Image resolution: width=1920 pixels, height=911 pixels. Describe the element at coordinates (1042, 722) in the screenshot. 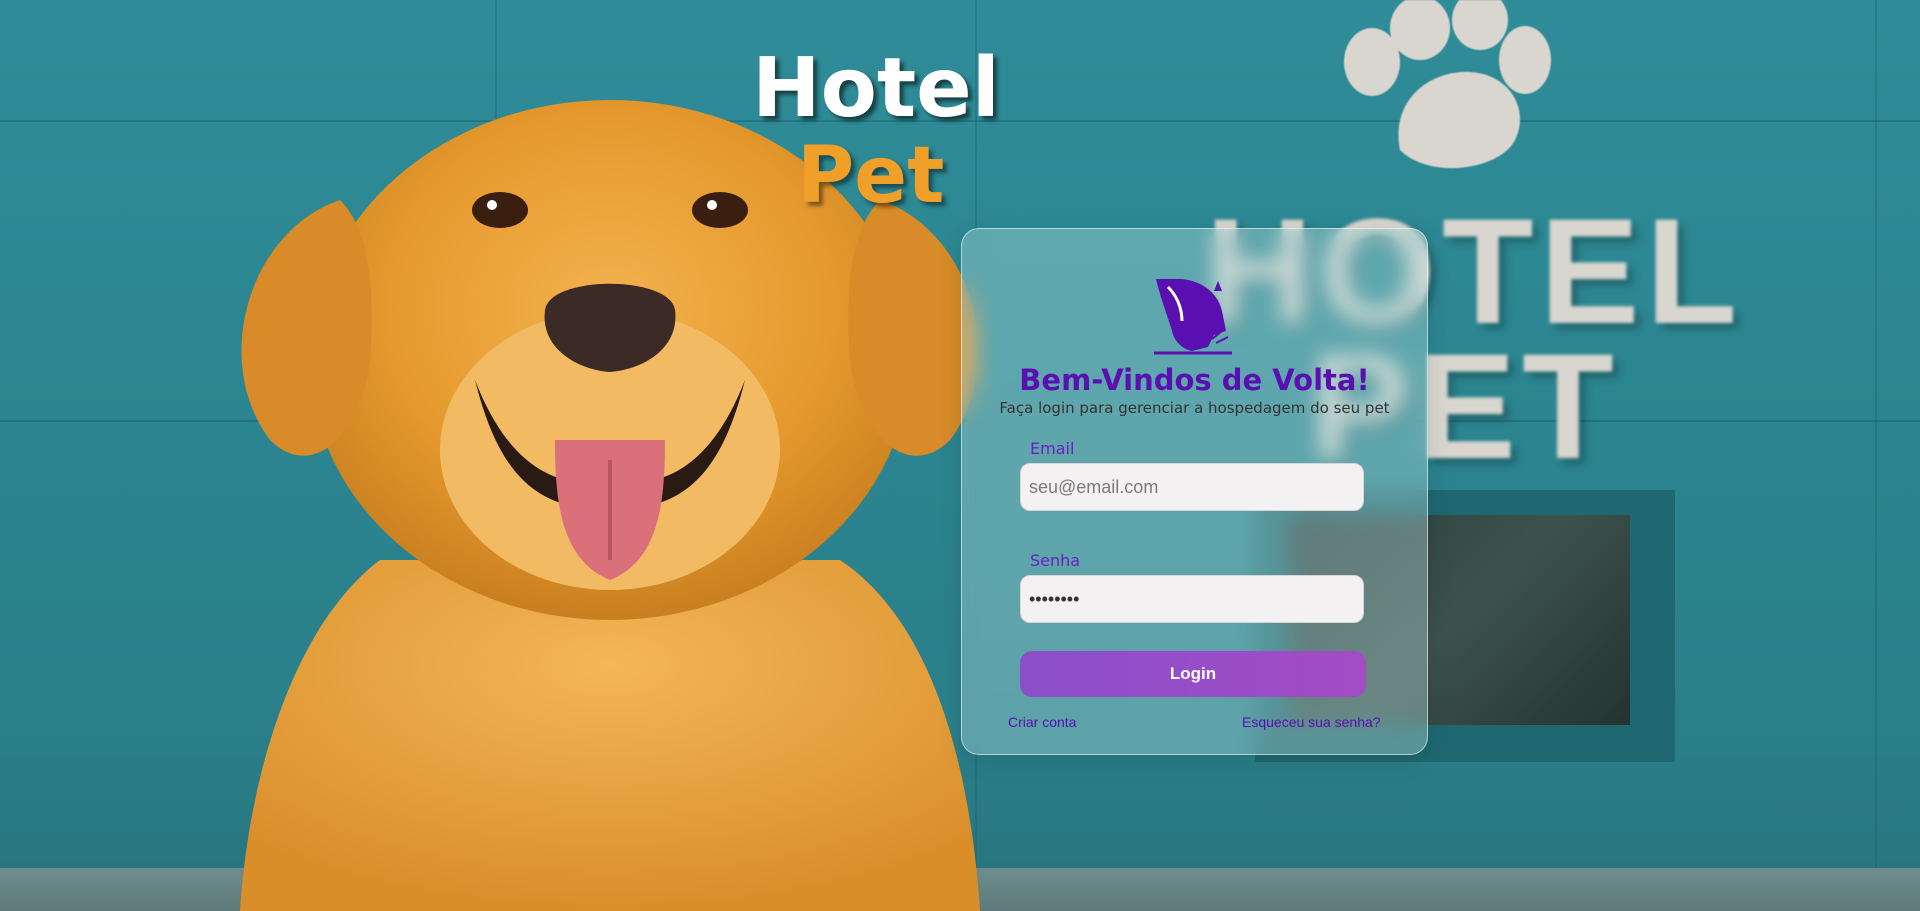

I see `create-account-link: Criar conta` at that location.